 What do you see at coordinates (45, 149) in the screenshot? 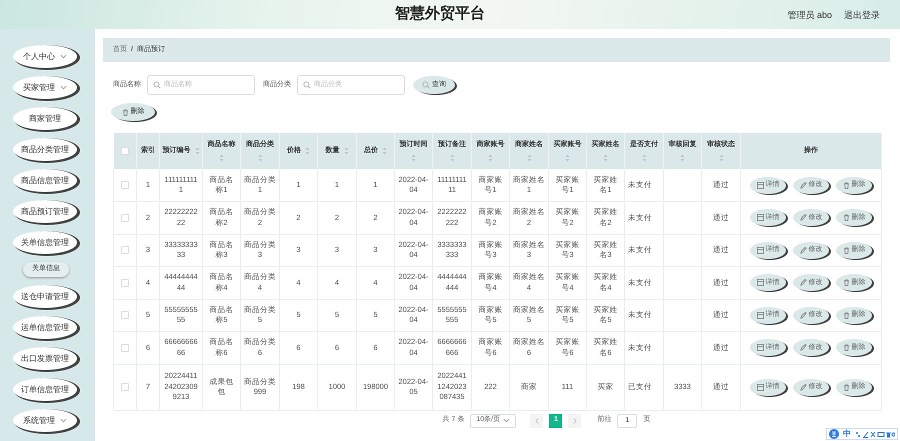
I see `sidebar-menu-item: 商品分类管理` at bounding box center [45, 149].